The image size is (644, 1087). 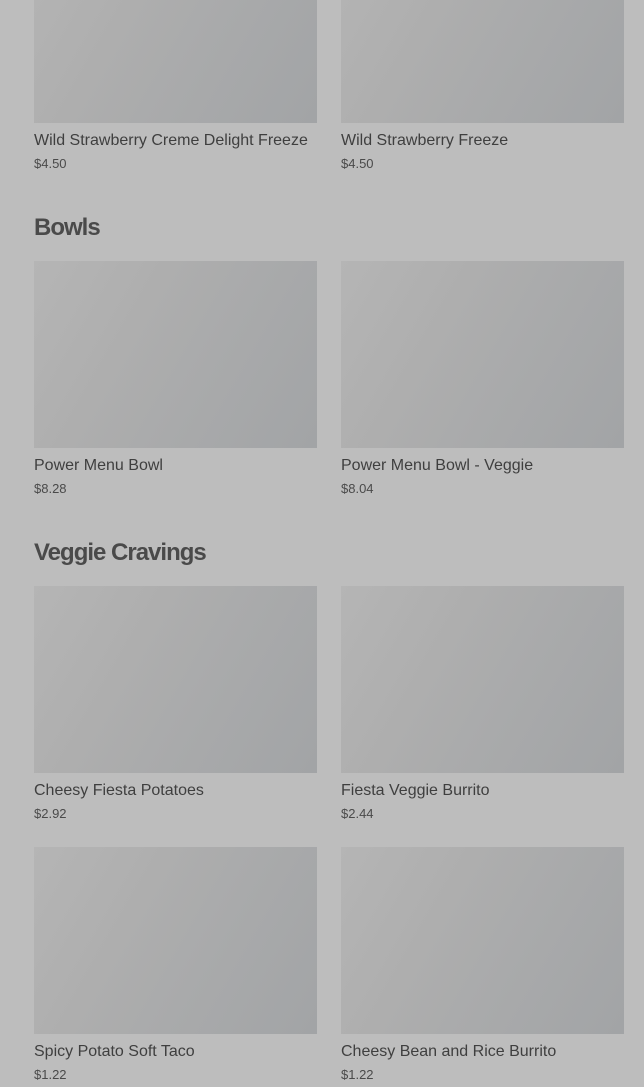 I want to click on section-title-veggie-cravings: Veggie Cravings, so click(x=120, y=552).